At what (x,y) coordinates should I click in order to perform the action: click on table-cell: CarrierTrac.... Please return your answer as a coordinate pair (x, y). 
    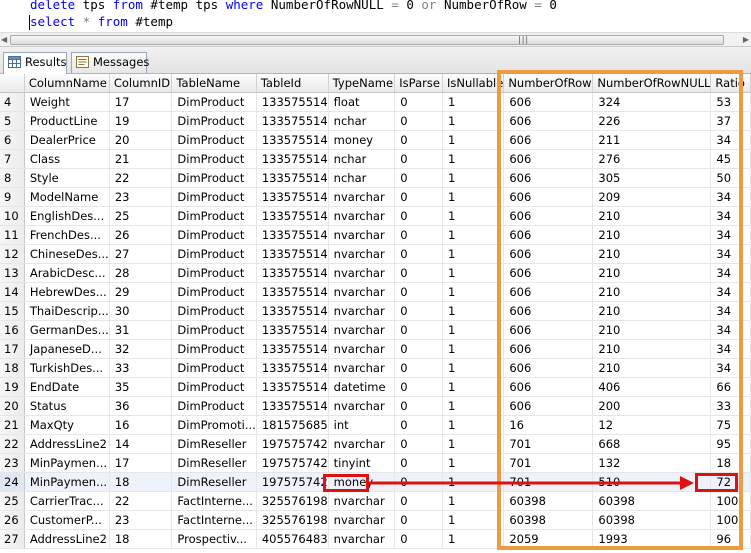
    Looking at the image, I should click on (67, 501).